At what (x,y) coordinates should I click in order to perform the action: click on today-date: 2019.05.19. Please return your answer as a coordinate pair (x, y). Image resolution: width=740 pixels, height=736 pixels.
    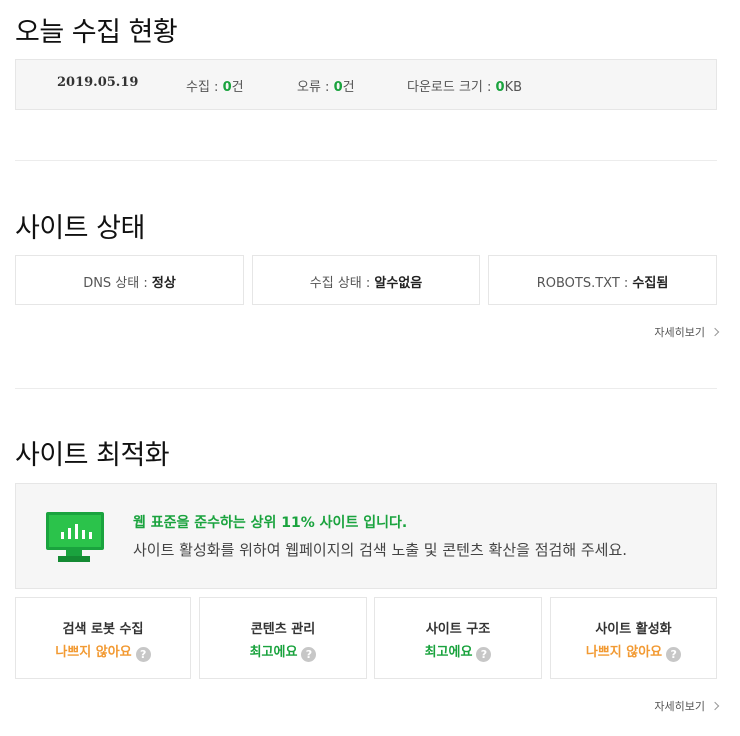
    Looking at the image, I should click on (98, 82).